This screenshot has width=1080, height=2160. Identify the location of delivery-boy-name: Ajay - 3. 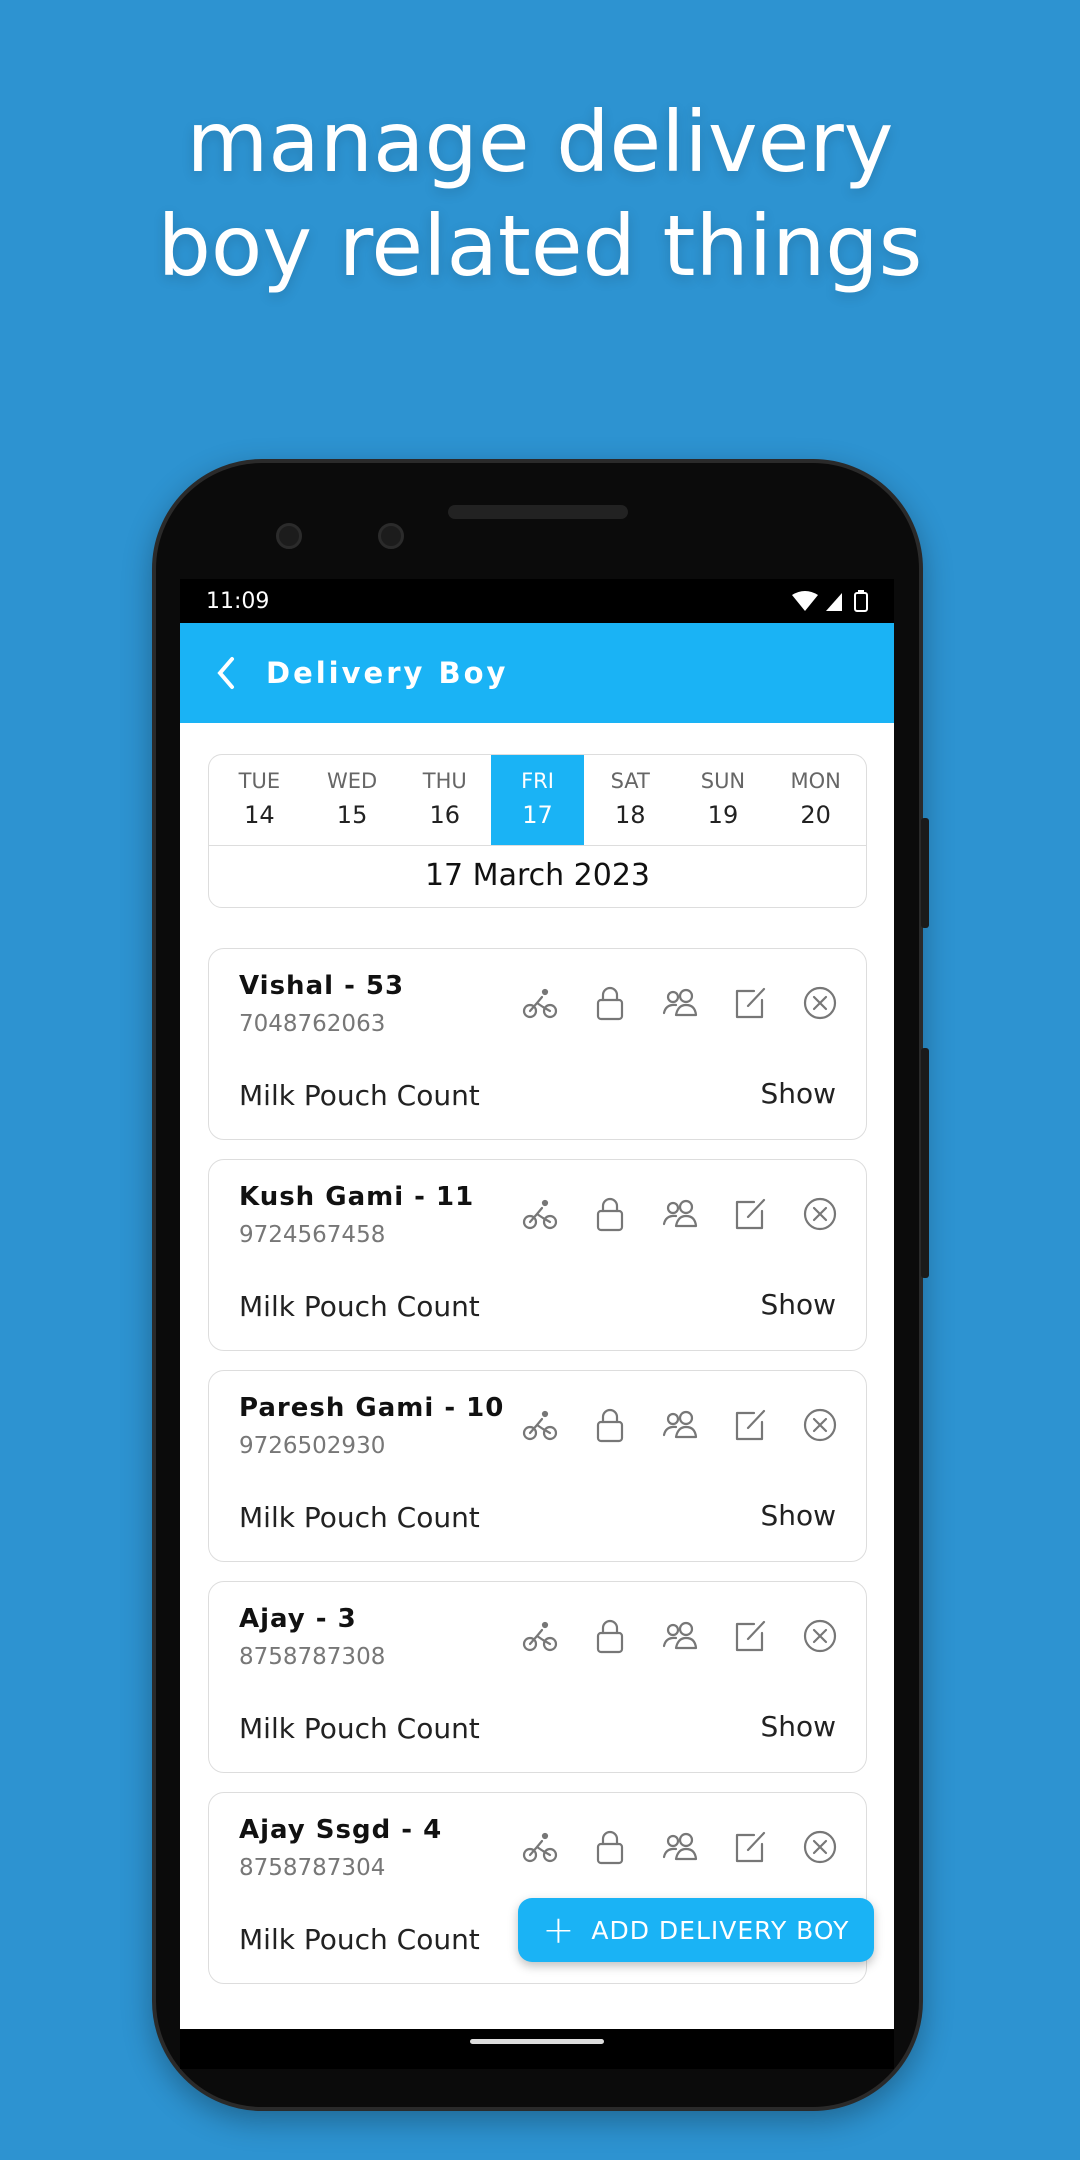
(298, 1619).